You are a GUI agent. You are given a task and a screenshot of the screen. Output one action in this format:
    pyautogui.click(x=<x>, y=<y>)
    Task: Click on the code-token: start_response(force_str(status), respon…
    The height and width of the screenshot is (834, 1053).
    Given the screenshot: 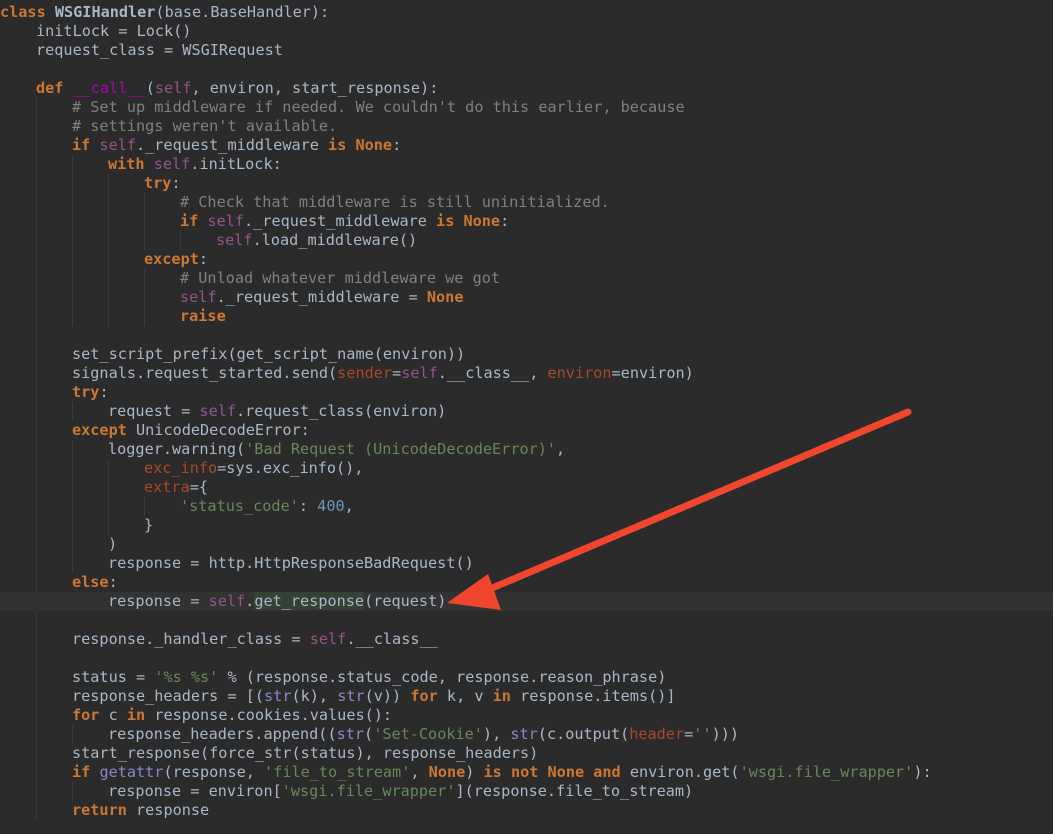 What is the action you would take?
    pyautogui.click(x=305, y=753)
    